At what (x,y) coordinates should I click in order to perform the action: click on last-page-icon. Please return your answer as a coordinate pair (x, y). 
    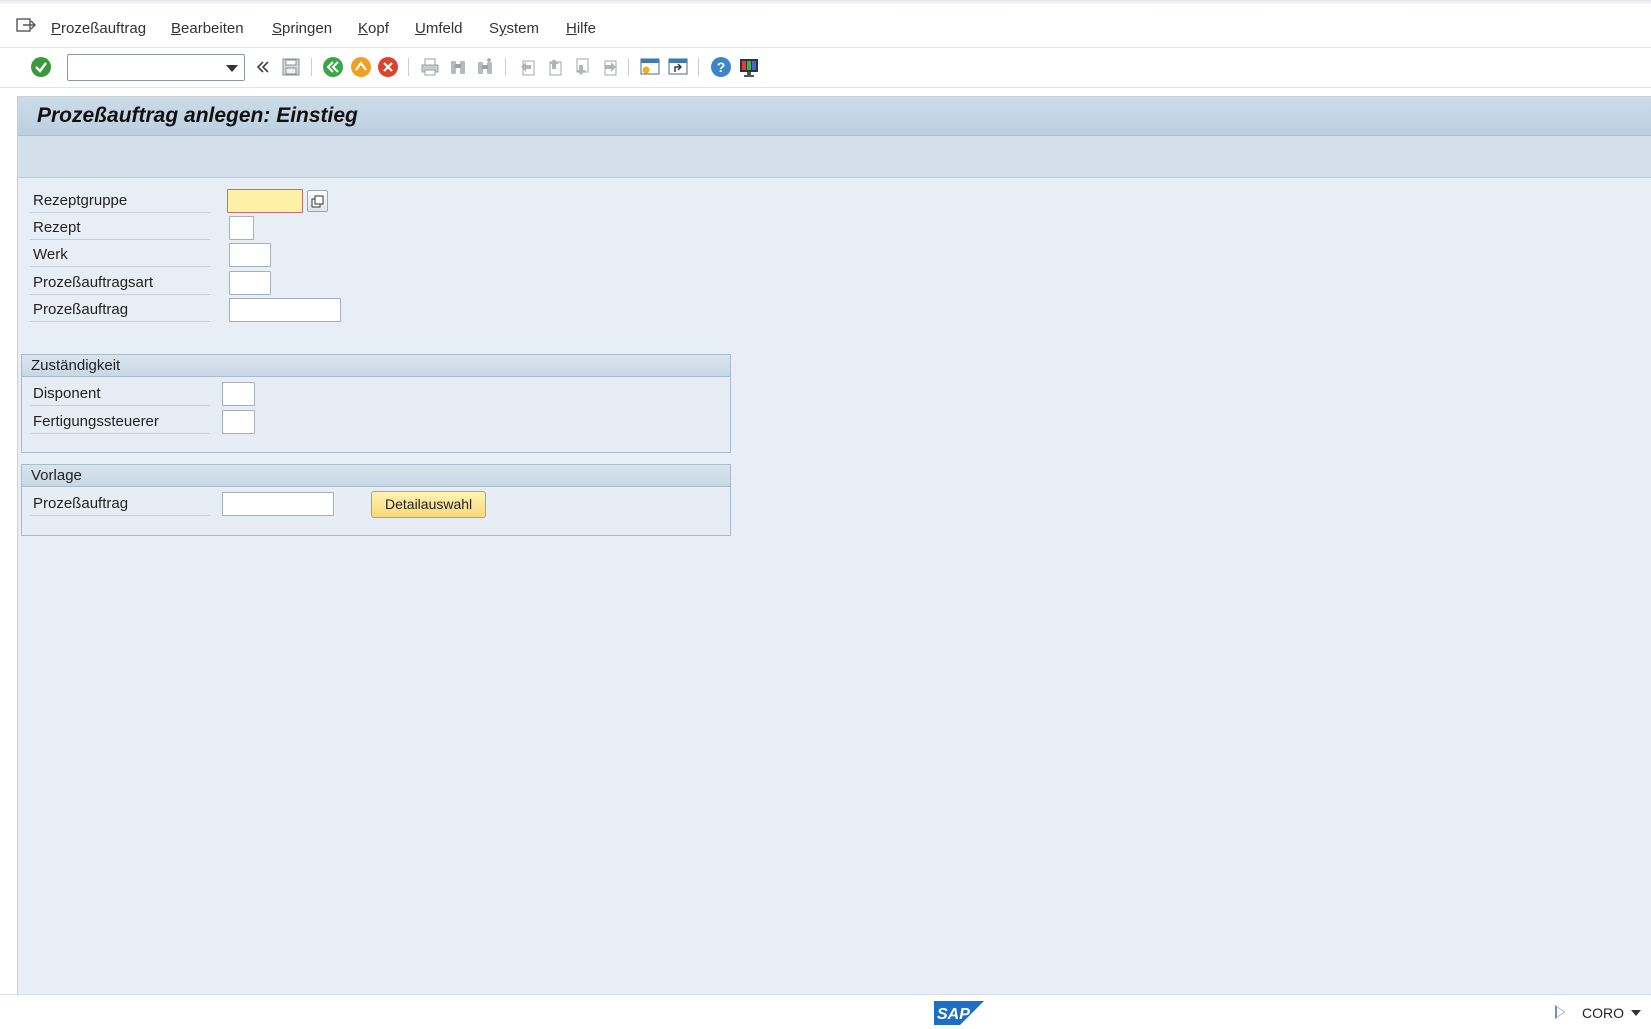
    Looking at the image, I should click on (610, 68).